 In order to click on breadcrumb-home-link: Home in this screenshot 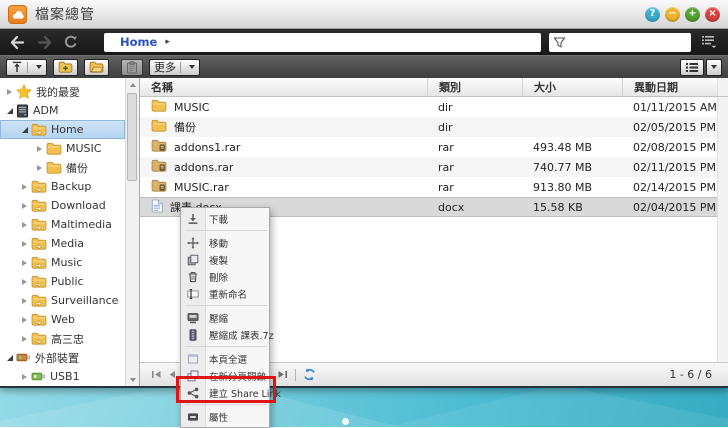, I will do `click(138, 42)`.